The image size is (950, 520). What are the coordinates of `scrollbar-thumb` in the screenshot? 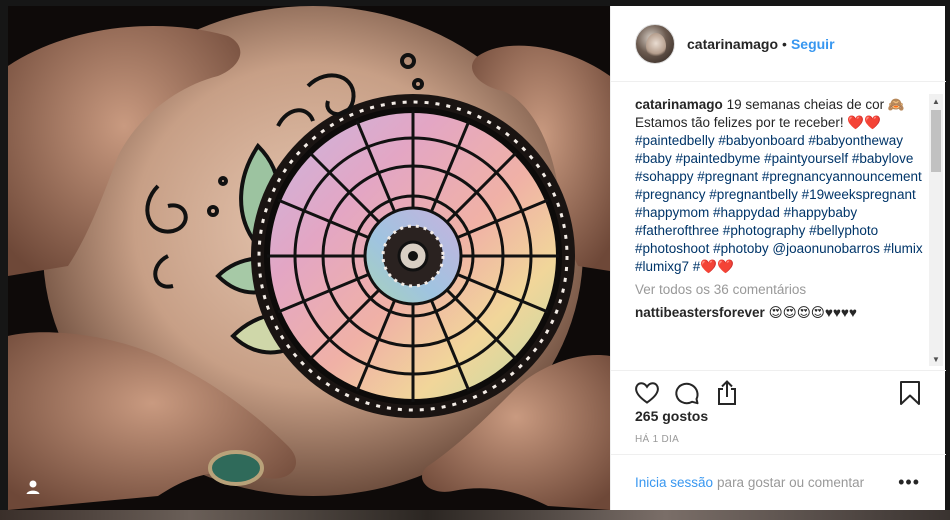 It's located at (936, 141).